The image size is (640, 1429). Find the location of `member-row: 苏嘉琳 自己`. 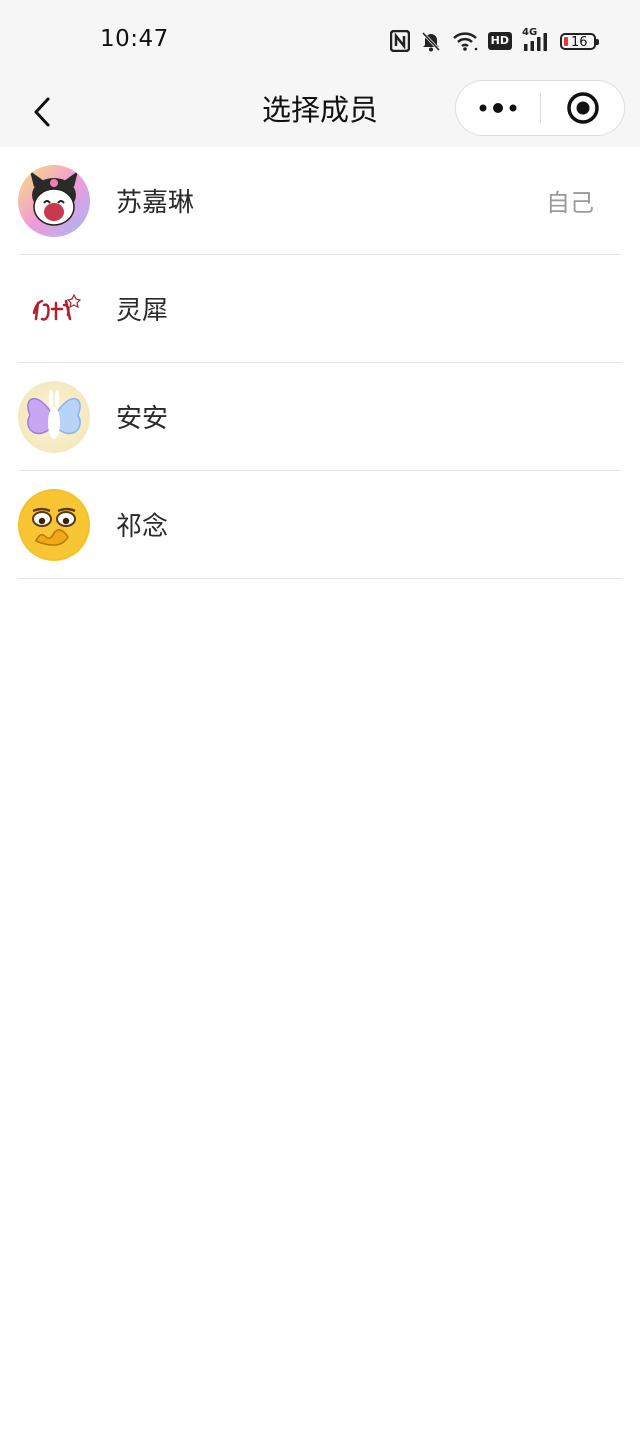

member-row: 苏嘉琳 自己 is located at coordinates (320, 201).